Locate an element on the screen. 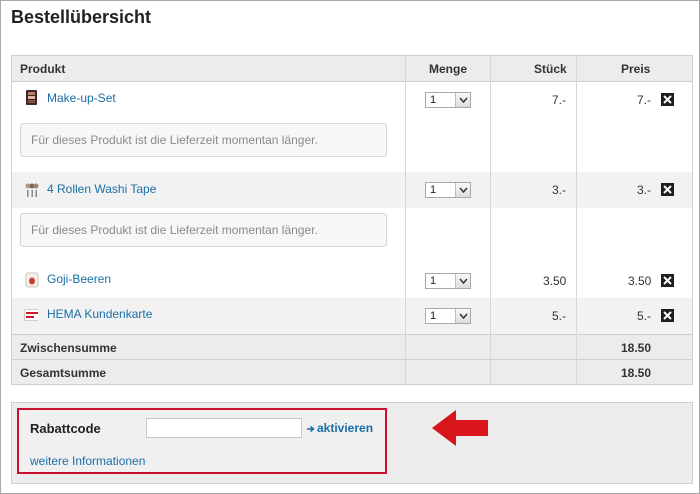 The width and height of the screenshot is (700, 494). subtotal-value: 18.50 is located at coordinates (636, 348).